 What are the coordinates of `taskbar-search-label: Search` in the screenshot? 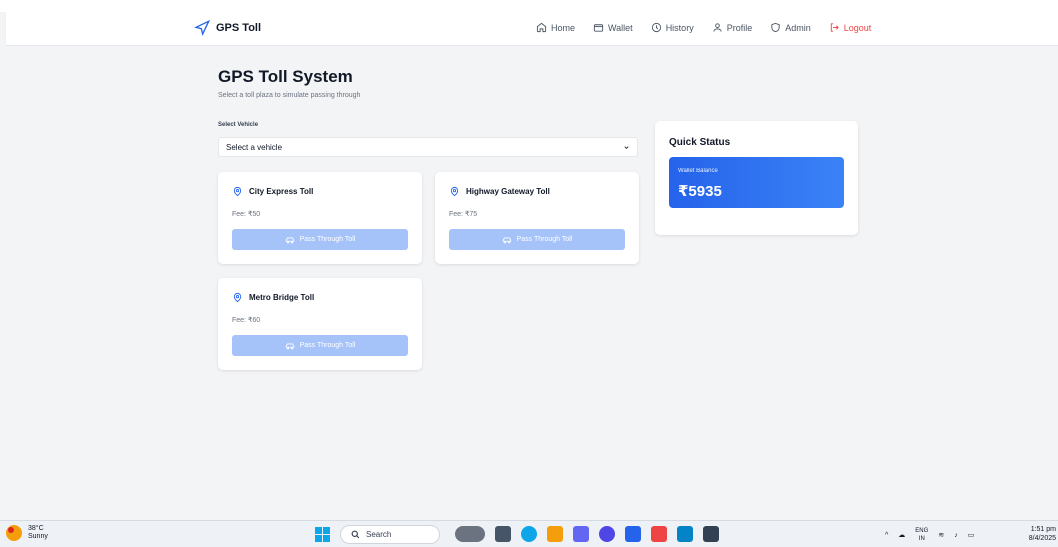 It's located at (379, 534).